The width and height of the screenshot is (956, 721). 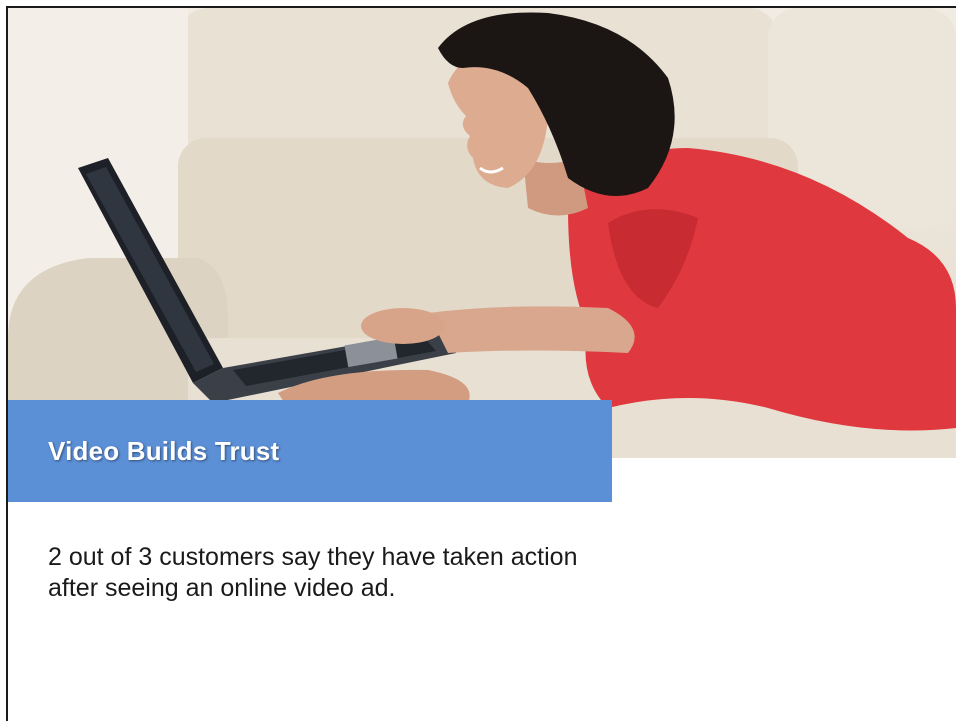 I want to click on right-hand, so click(x=403, y=326).